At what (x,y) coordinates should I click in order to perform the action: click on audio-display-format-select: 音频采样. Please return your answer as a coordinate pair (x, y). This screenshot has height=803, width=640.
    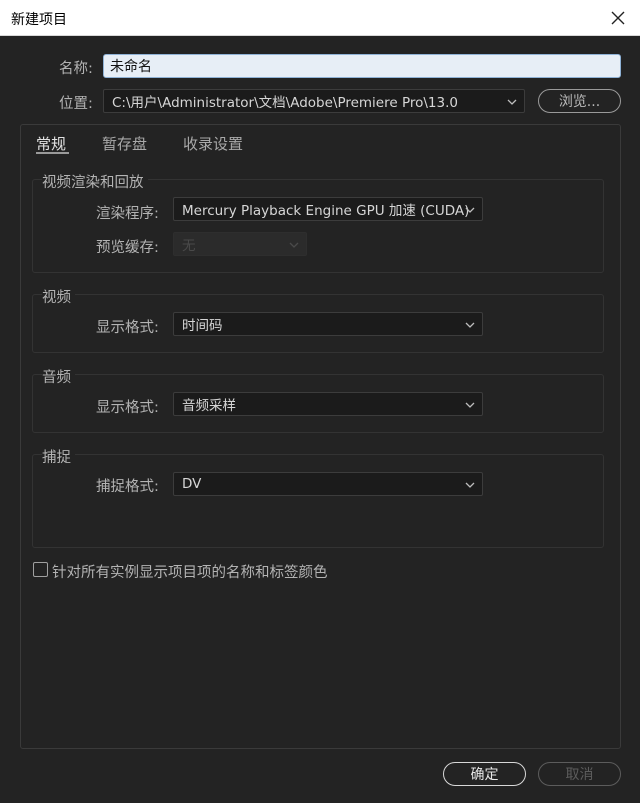
    Looking at the image, I should click on (328, 404).